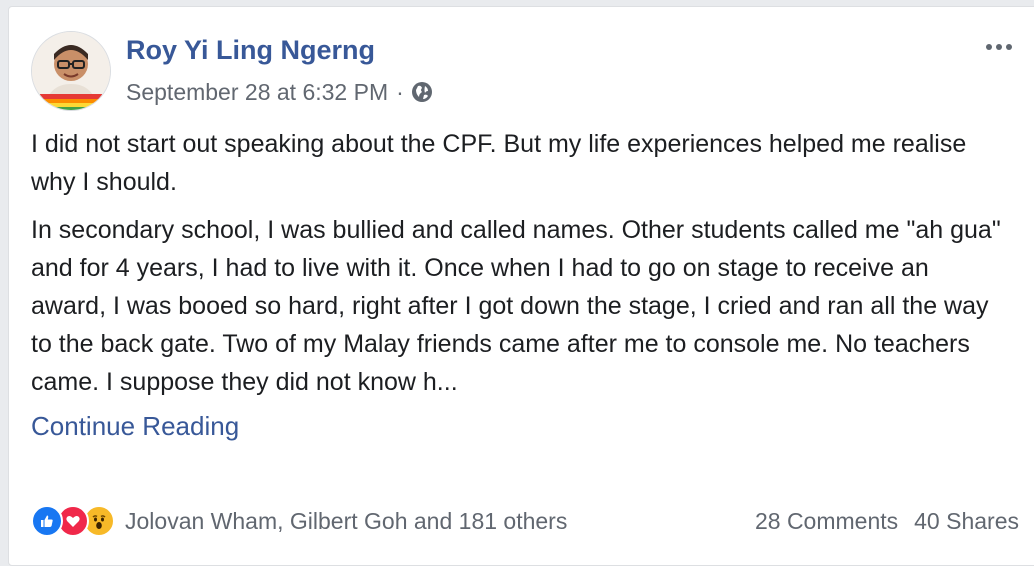 This screenshot has width=1034, height=566. I want to click on shares-count: 40 Shares, so click(966, 521).